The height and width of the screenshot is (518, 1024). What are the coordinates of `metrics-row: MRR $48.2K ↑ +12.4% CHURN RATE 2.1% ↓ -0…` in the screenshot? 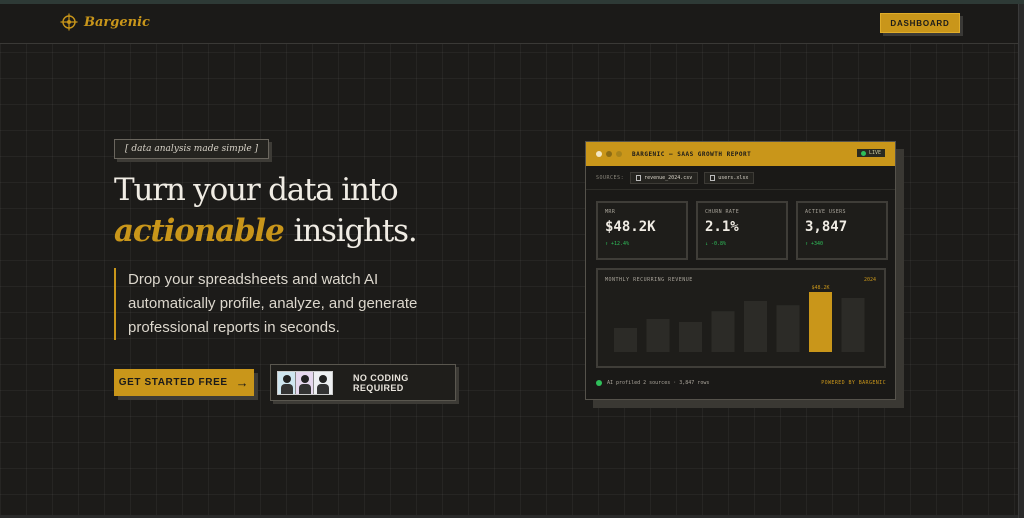 It's located at (742, 230).